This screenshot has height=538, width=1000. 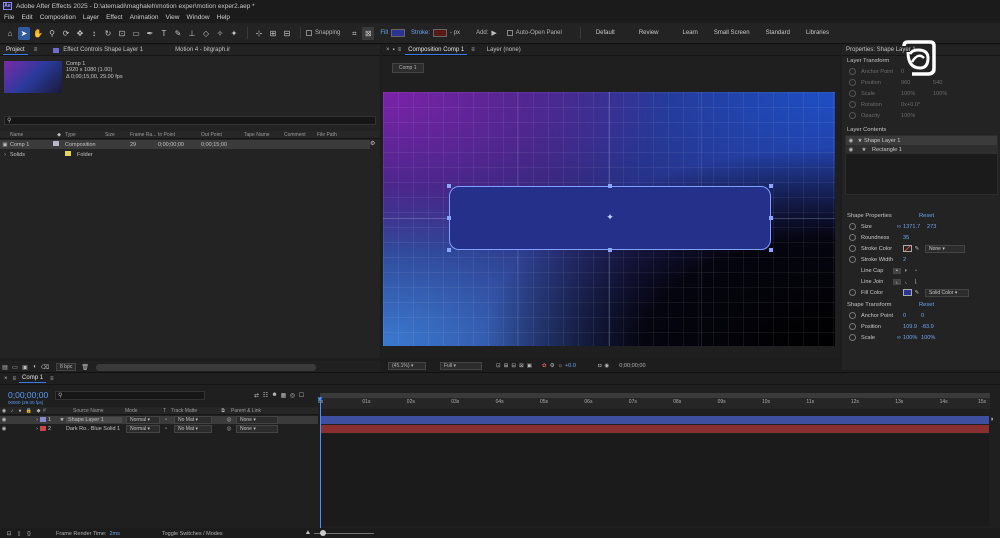 I want to click on menu-composition: Composition, so click(x=58, y=17).